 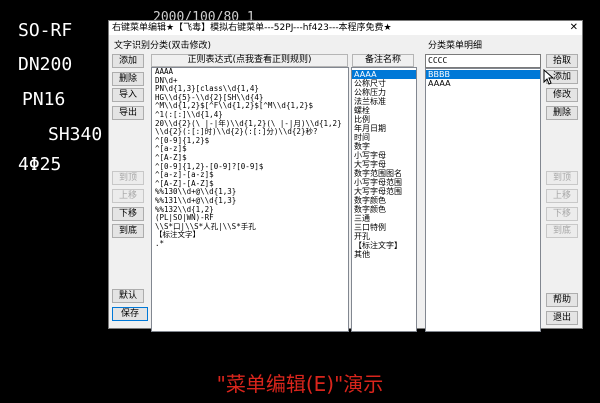 What do you see at coordinates (250, 235) in the screenshot?
I see `regex-row: 【标注文字】` at bounding box center [250, 235].